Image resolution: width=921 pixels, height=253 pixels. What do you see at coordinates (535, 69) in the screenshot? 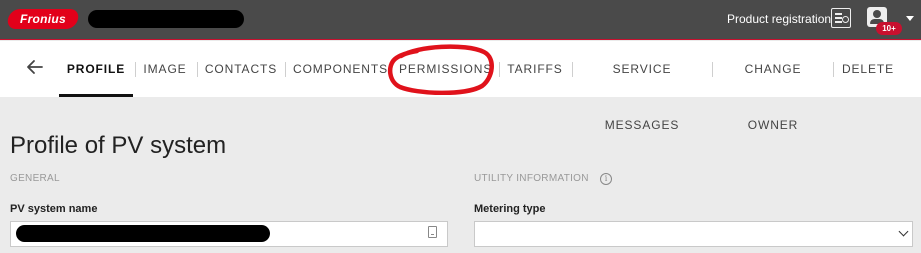
I see `tab-tariffs: TARIFFS` at bounding box center [535, 69].